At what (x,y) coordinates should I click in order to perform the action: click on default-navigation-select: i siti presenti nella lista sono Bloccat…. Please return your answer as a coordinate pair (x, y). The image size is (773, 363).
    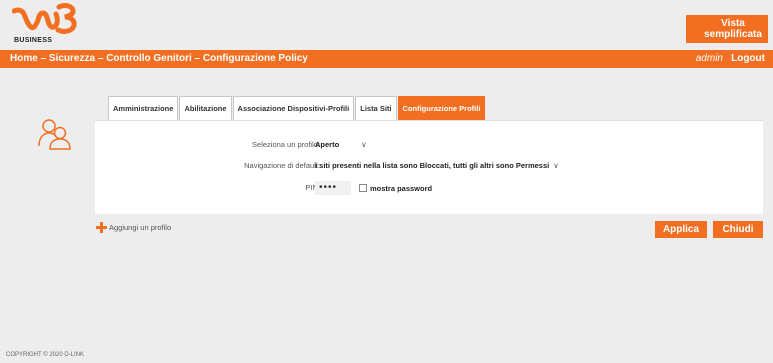
    Looking at the image, I should click on (437, 165).